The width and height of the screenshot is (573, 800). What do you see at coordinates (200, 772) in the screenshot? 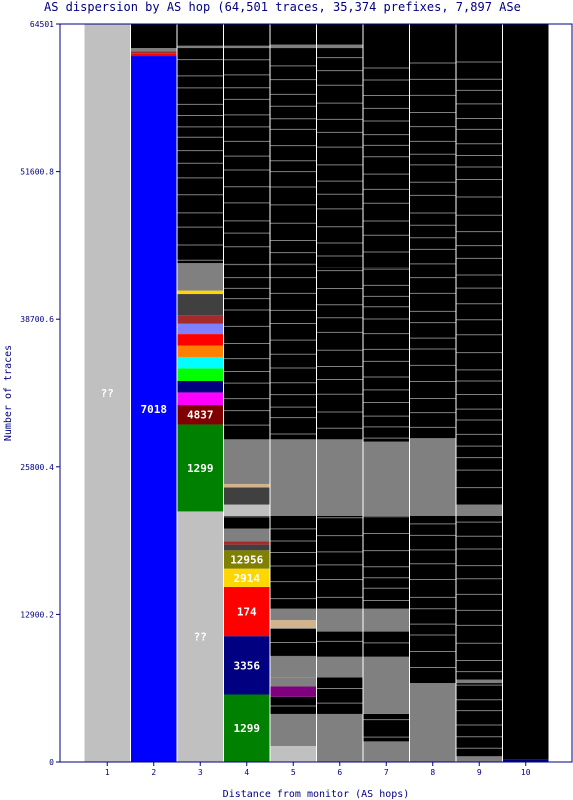
I see `x-tick-label: 3` at bounding box center [200, 772].